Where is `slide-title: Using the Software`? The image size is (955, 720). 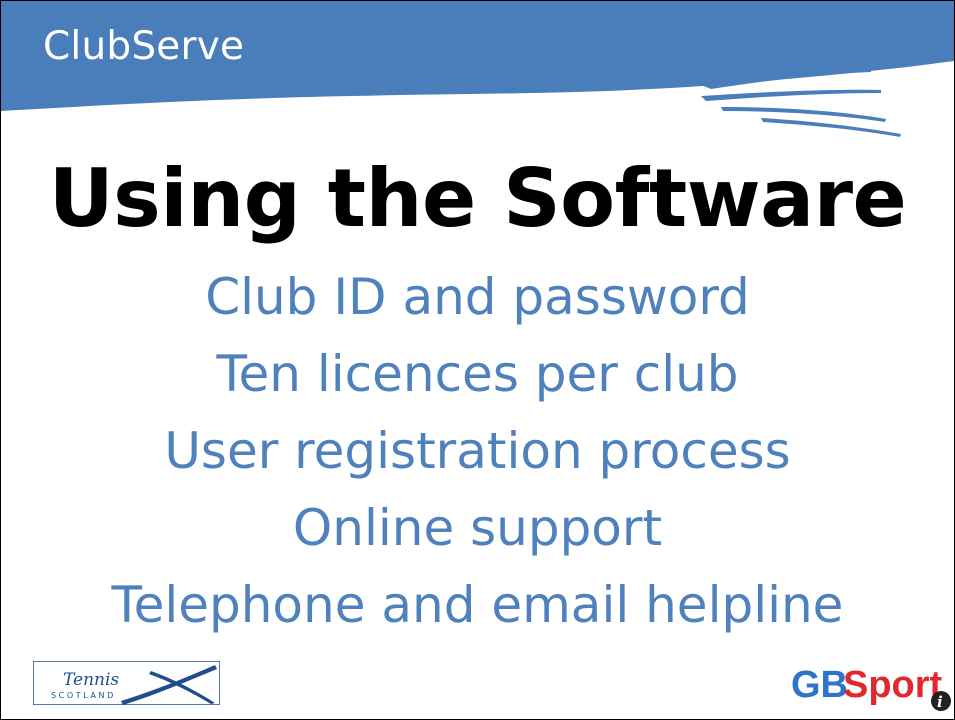 slide-title: Using the Software is located at coordinates (477, 198).